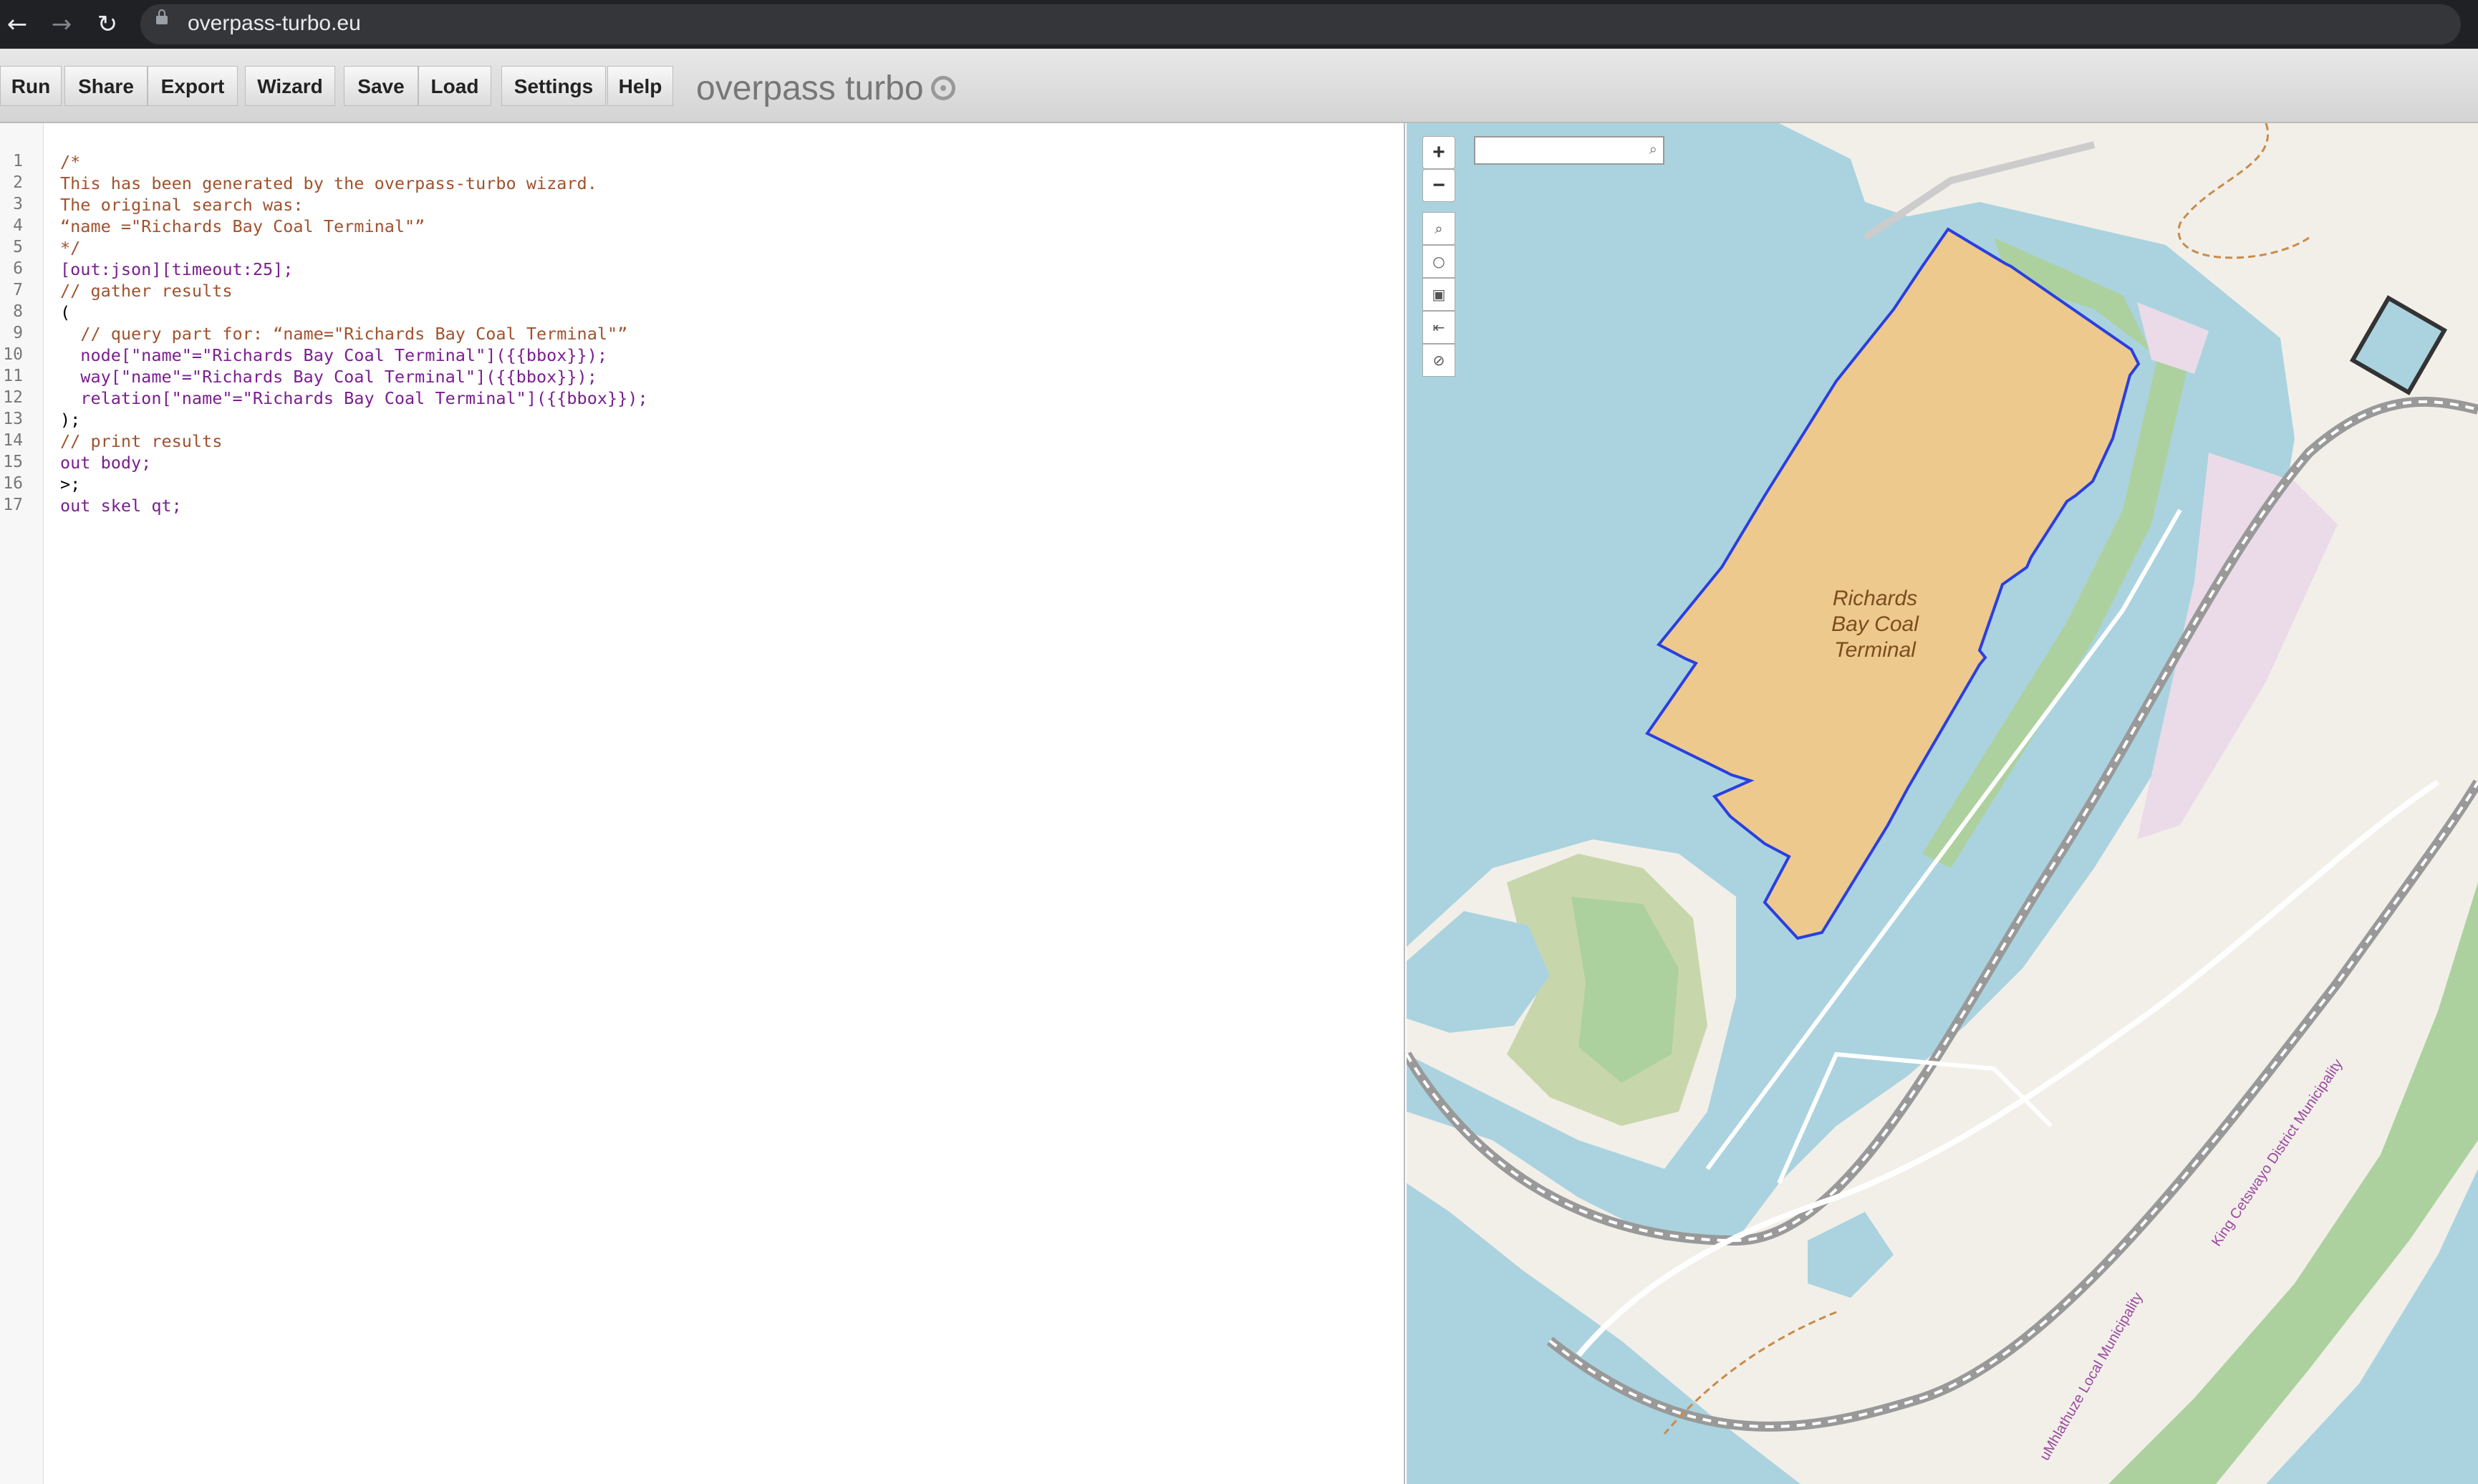  Describe the element at coordinates (274, 23) in the screenshot. I see `url-text: overpass-turbo.eu` at that location.